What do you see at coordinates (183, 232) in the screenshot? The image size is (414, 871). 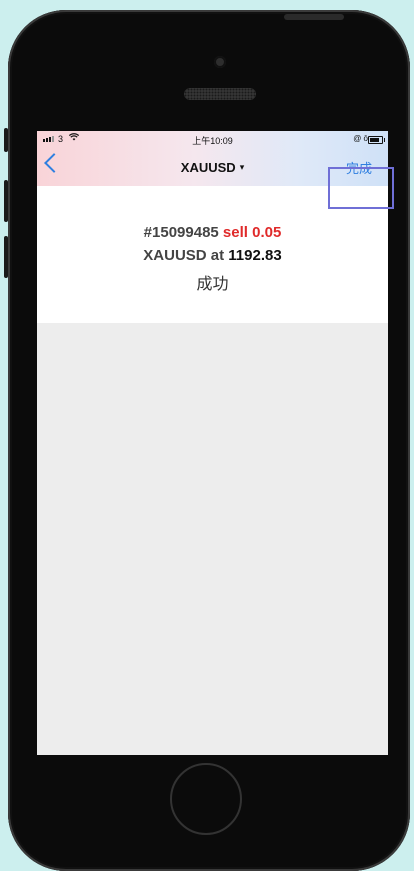 I see `order-number: #15099485` at bounding box center [183, 232].